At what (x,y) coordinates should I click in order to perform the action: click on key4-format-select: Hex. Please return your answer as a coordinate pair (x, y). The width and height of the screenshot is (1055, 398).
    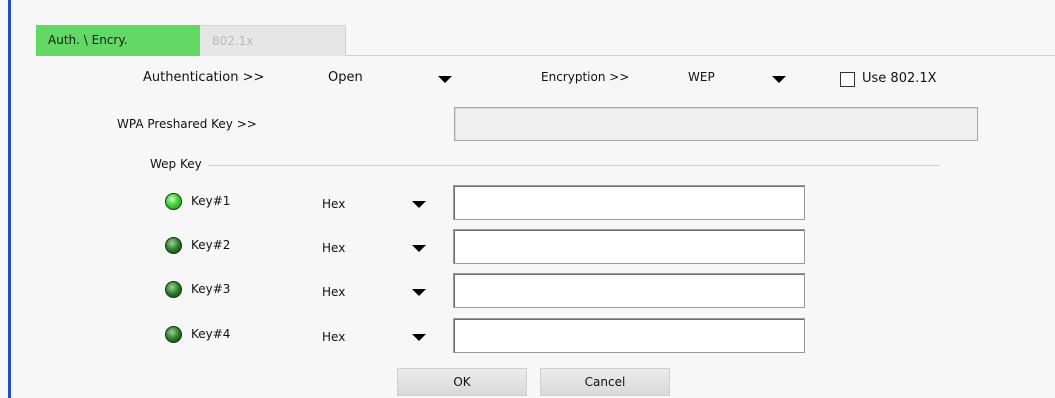
    Looking at the image, I should click on (333, 337).